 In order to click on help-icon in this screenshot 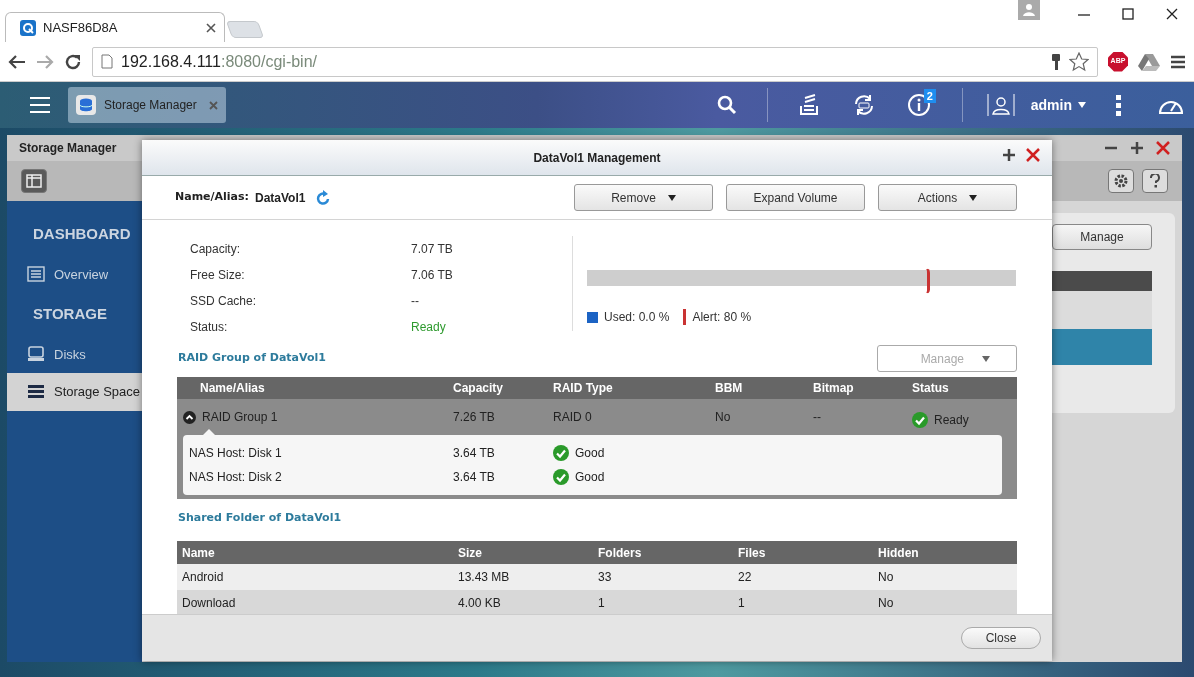, I will do `click(1155, 181)`.